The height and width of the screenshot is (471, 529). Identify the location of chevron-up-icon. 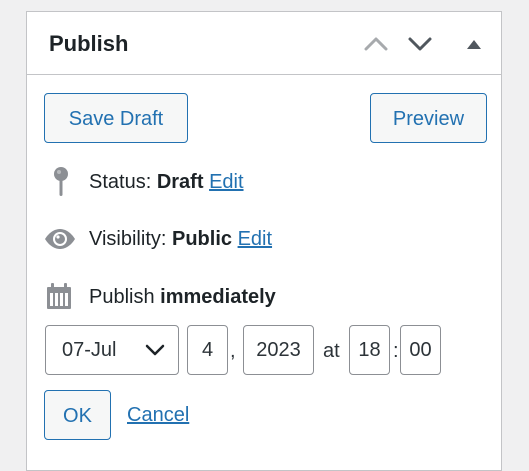
(376, 44).